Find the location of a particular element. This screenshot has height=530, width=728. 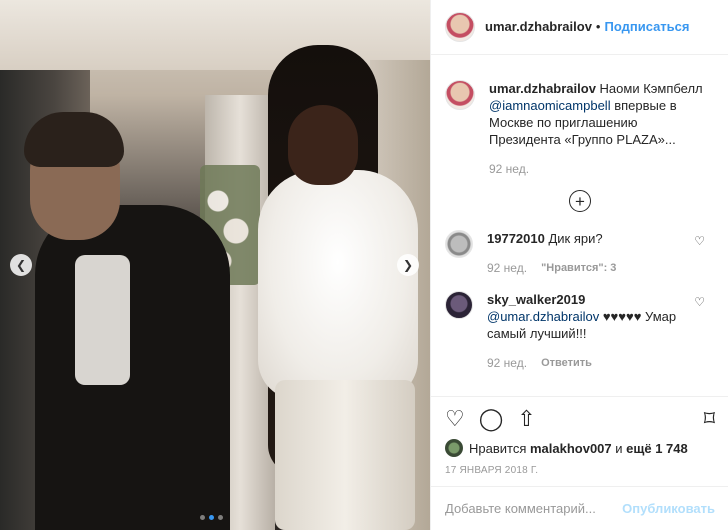

comment-mention: @umar.dzhabrailov is located at coordinates (543, 316).